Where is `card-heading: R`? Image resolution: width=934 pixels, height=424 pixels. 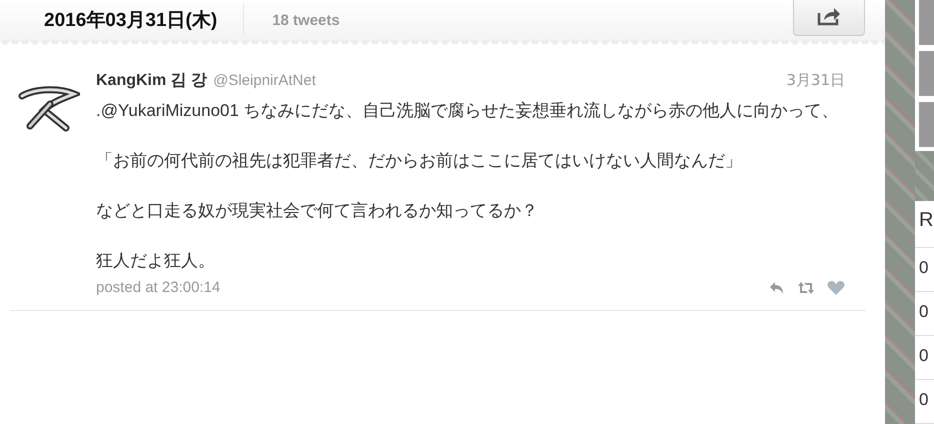
card-heading: R is located at coordinates (924, 224).